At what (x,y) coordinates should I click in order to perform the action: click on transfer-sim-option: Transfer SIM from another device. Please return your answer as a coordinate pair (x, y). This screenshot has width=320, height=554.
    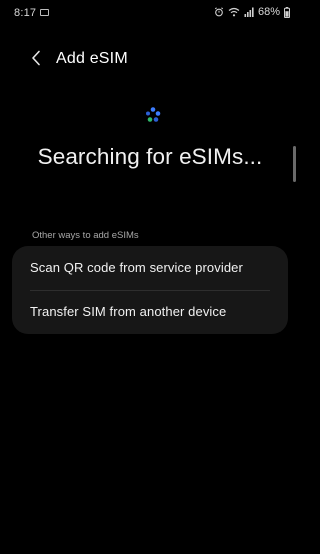
    Looking at the image, I should click on (150, 312).